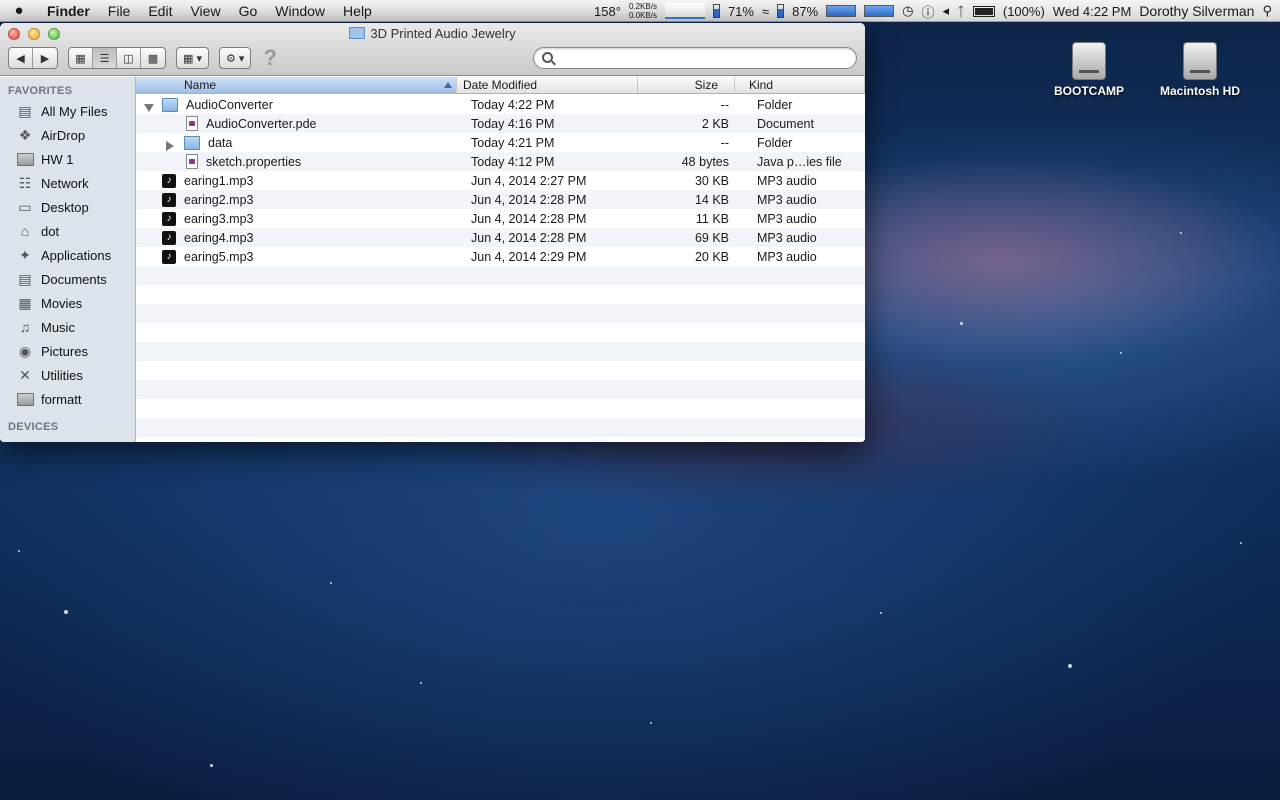 This screenshot has height=800, width=1280. I want to click on sidebar-item-label: Documents, so click(74, 279).